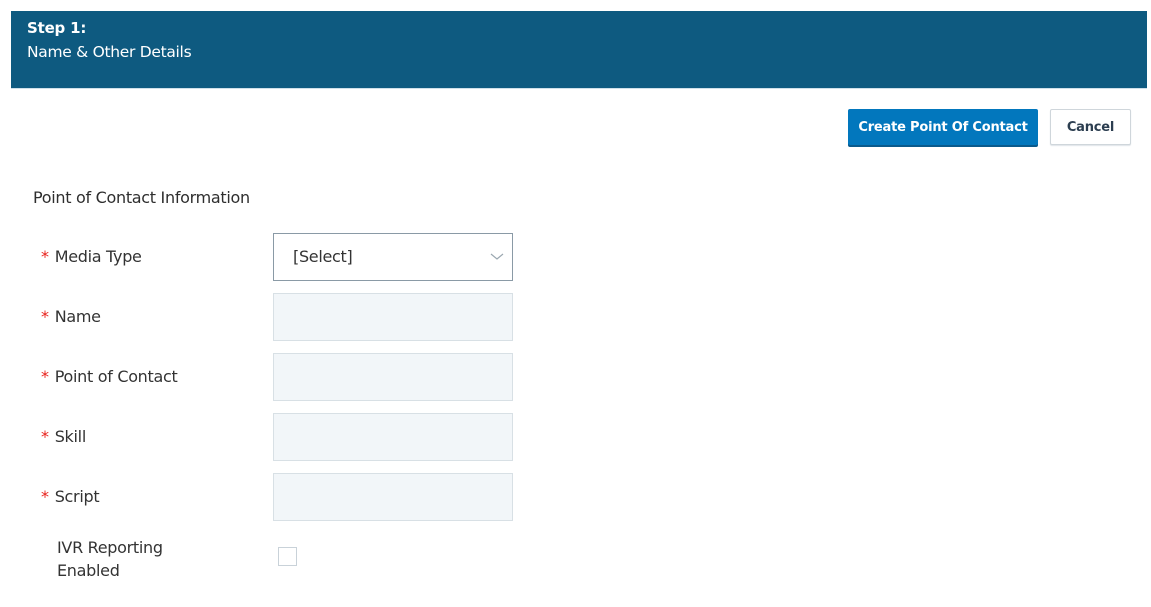 Image resolution: width=1151 pixels, height=607 pixels. I want to click on skill-label: Skill, so click(70, 436).